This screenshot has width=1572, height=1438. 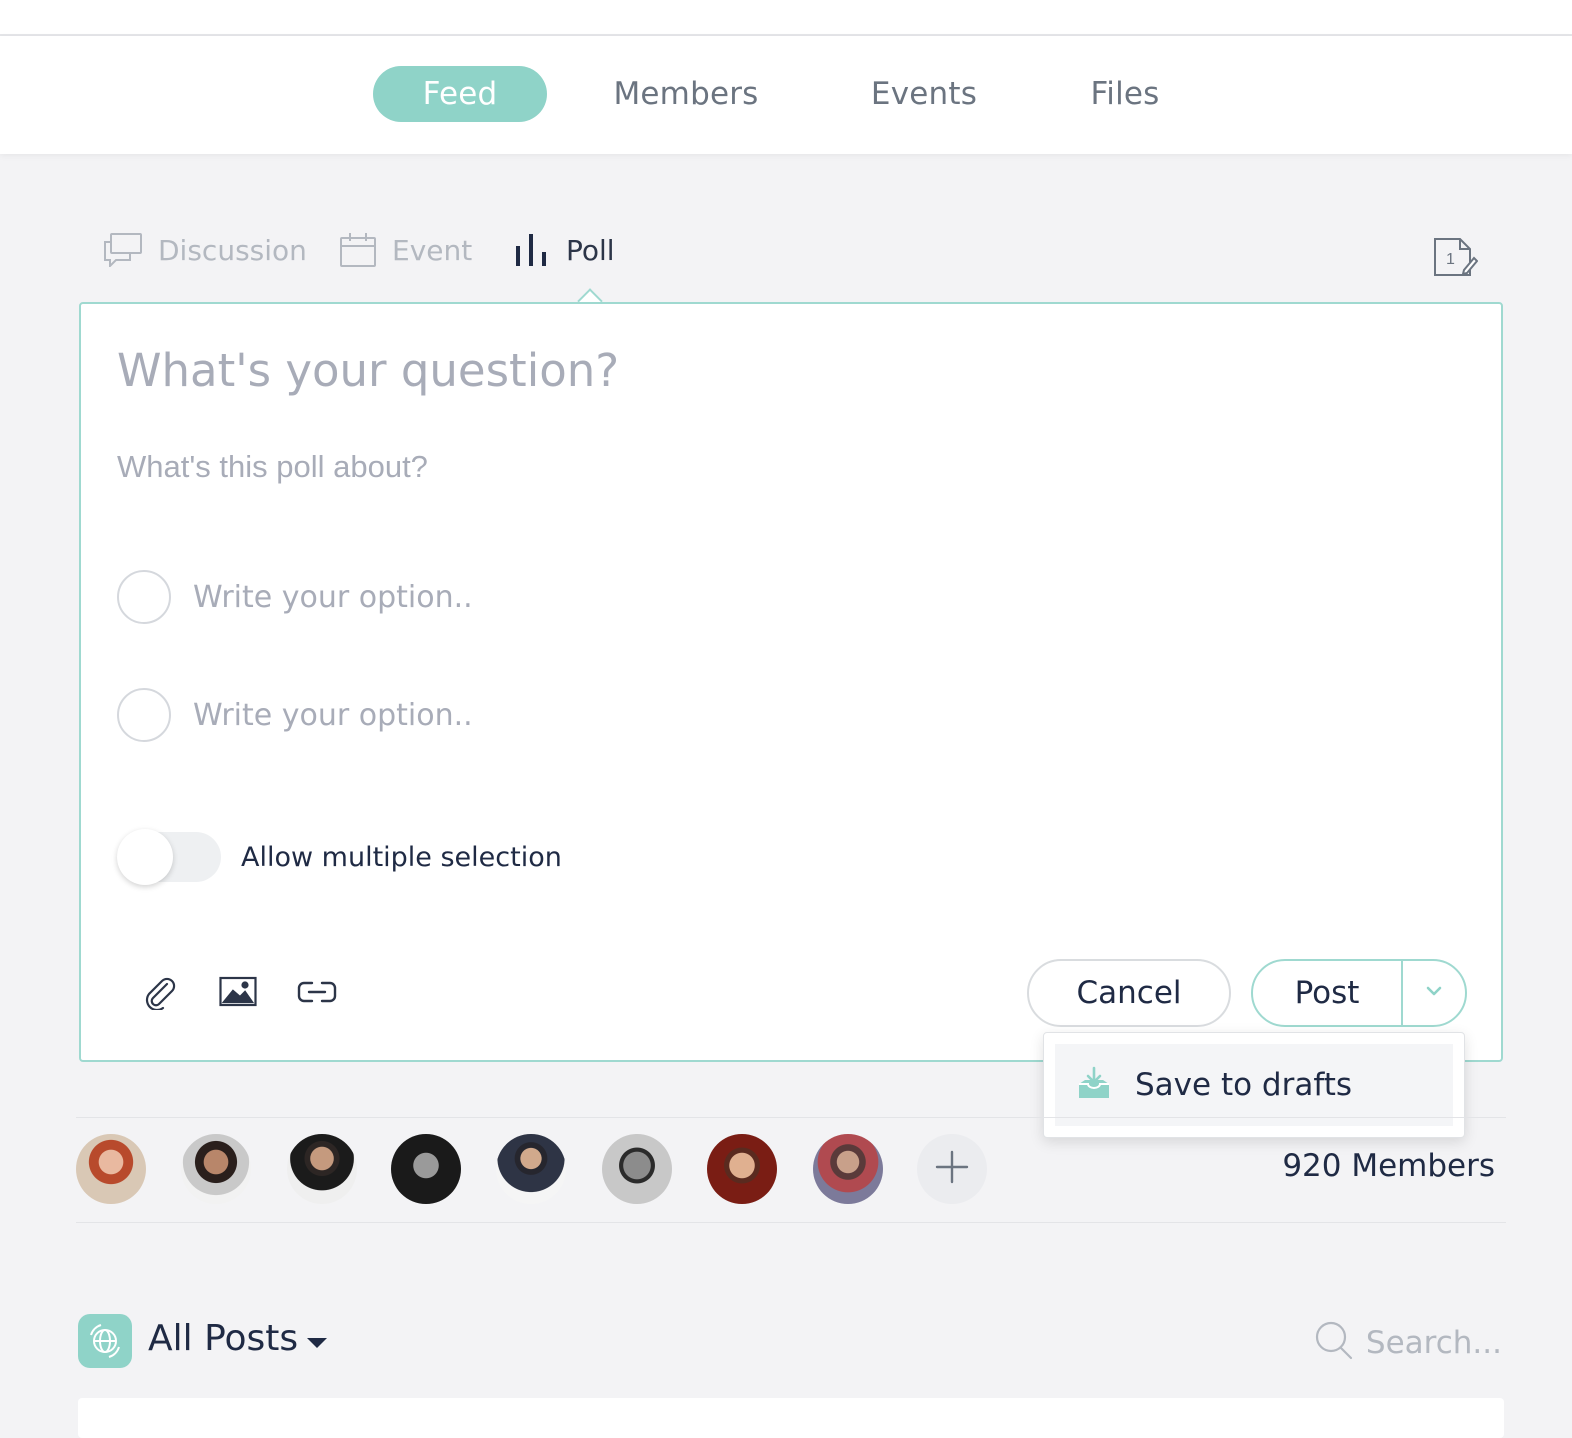 I want to click on cancel-button: Cancel, so click(x=1129, y=993).